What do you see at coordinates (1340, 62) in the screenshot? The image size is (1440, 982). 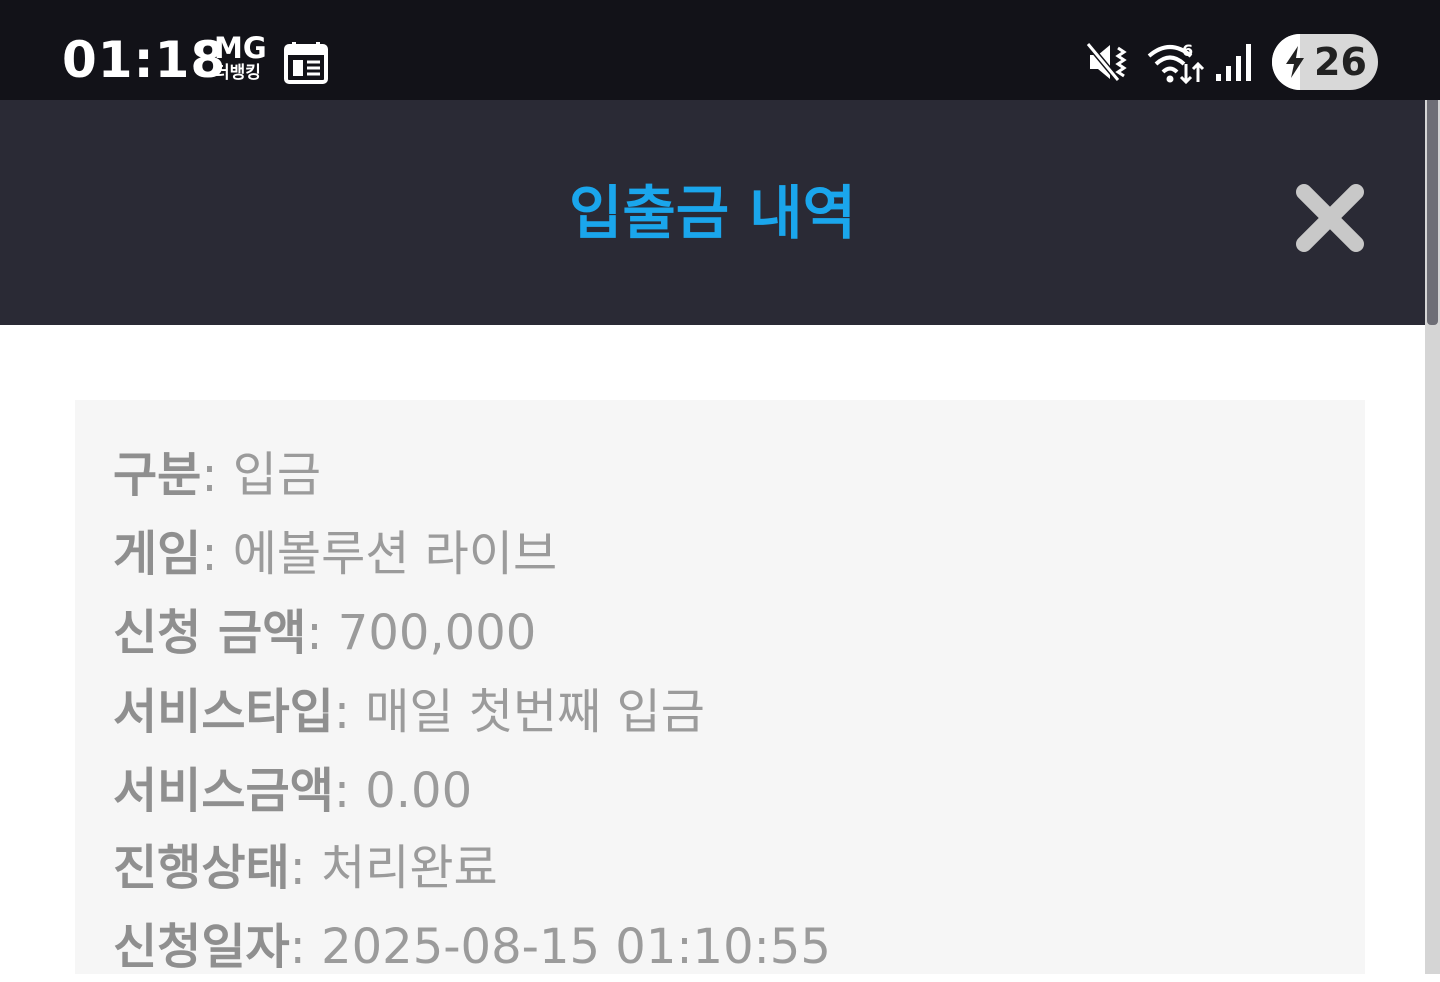 I see `battery-percentage: 26` at bounding box center [1340, 62].